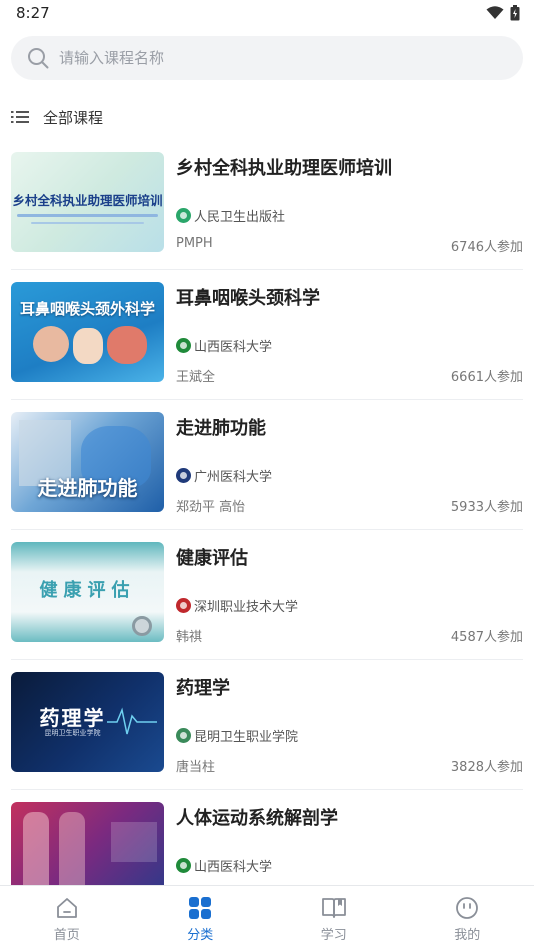 The width and height of the screenshot is (534, 950). What do you see at coordinates (87, 488) in the screenshot?
I see `thumbnail-title: 走进肺功能` at bounding box center [87, 488].